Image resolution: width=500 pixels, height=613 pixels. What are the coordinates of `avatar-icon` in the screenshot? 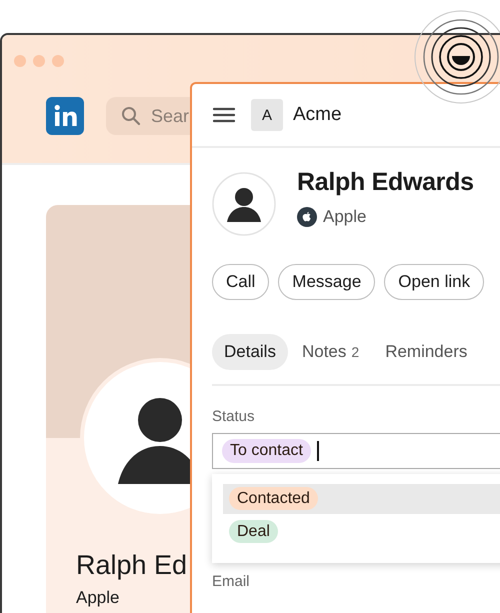 It's located at (244, 204).